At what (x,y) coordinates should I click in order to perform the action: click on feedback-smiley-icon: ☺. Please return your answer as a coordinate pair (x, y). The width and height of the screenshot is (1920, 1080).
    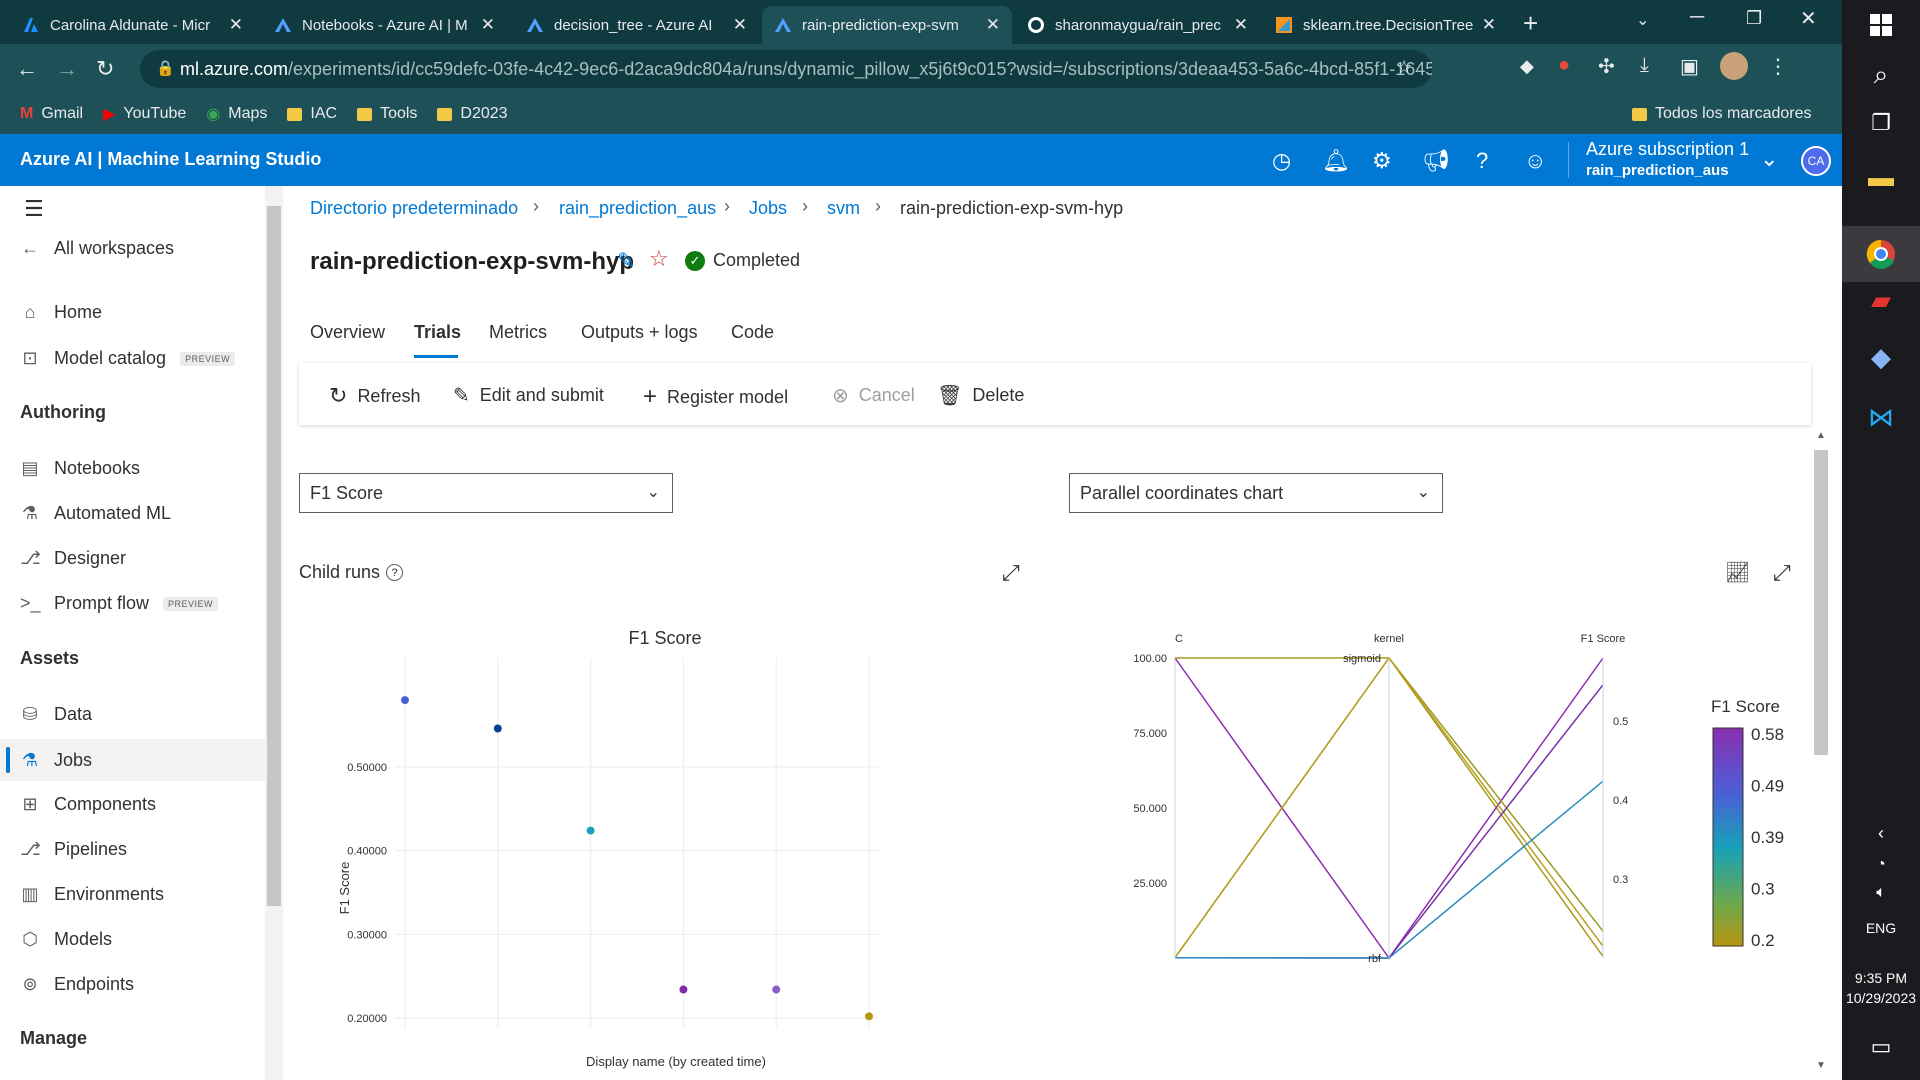
    Looking at the image, I should click on (1535, 161).